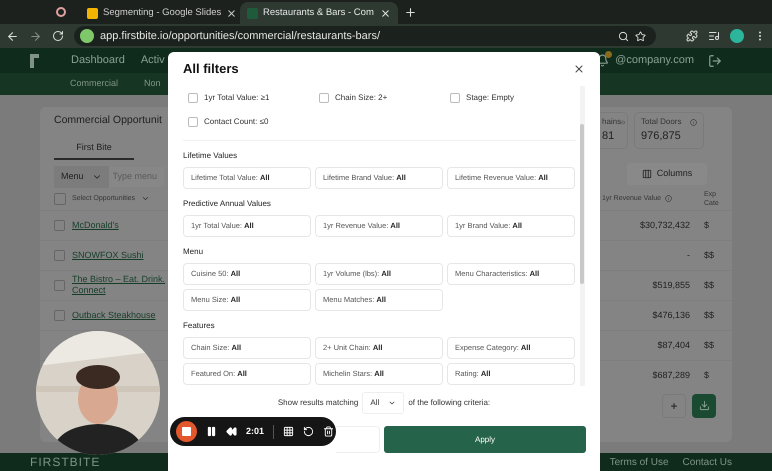  Describe the element at coordinates (211, 69) in the screenshot. I see `dialog-title: All filters` at that location.